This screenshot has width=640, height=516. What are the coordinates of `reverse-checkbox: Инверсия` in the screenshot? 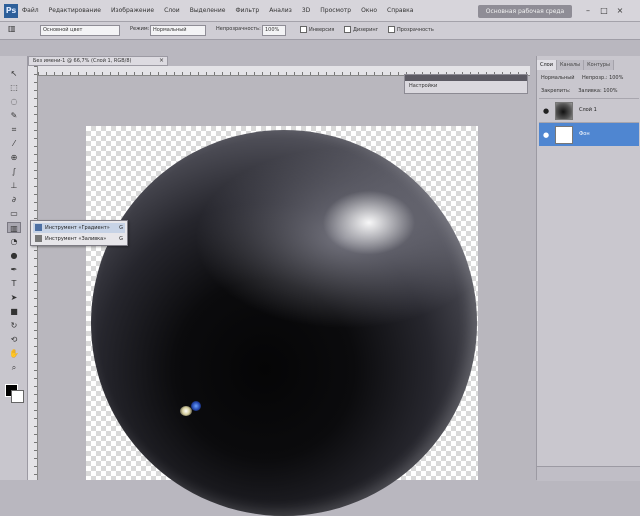 It's located at (317, 29).